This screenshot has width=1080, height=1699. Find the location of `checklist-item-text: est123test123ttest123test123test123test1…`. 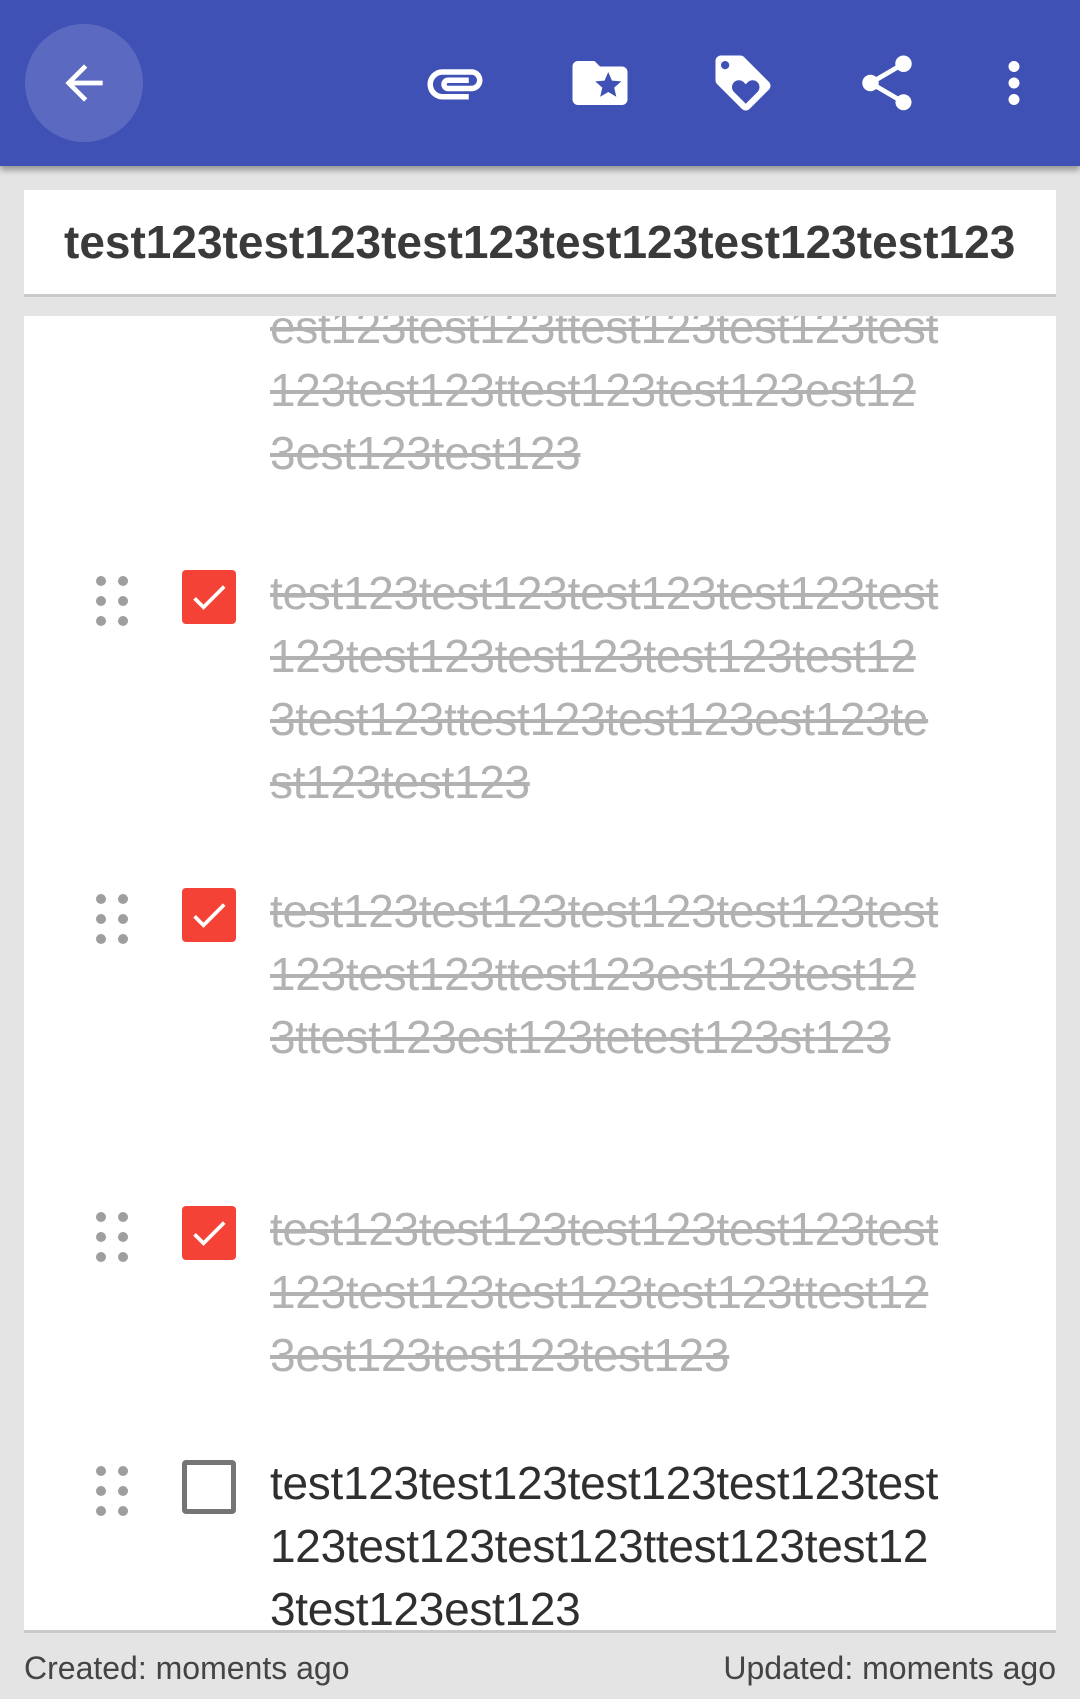

checklist-item-text: est123test123ttest123test123test123test1… is located at coordinates (605, 400).